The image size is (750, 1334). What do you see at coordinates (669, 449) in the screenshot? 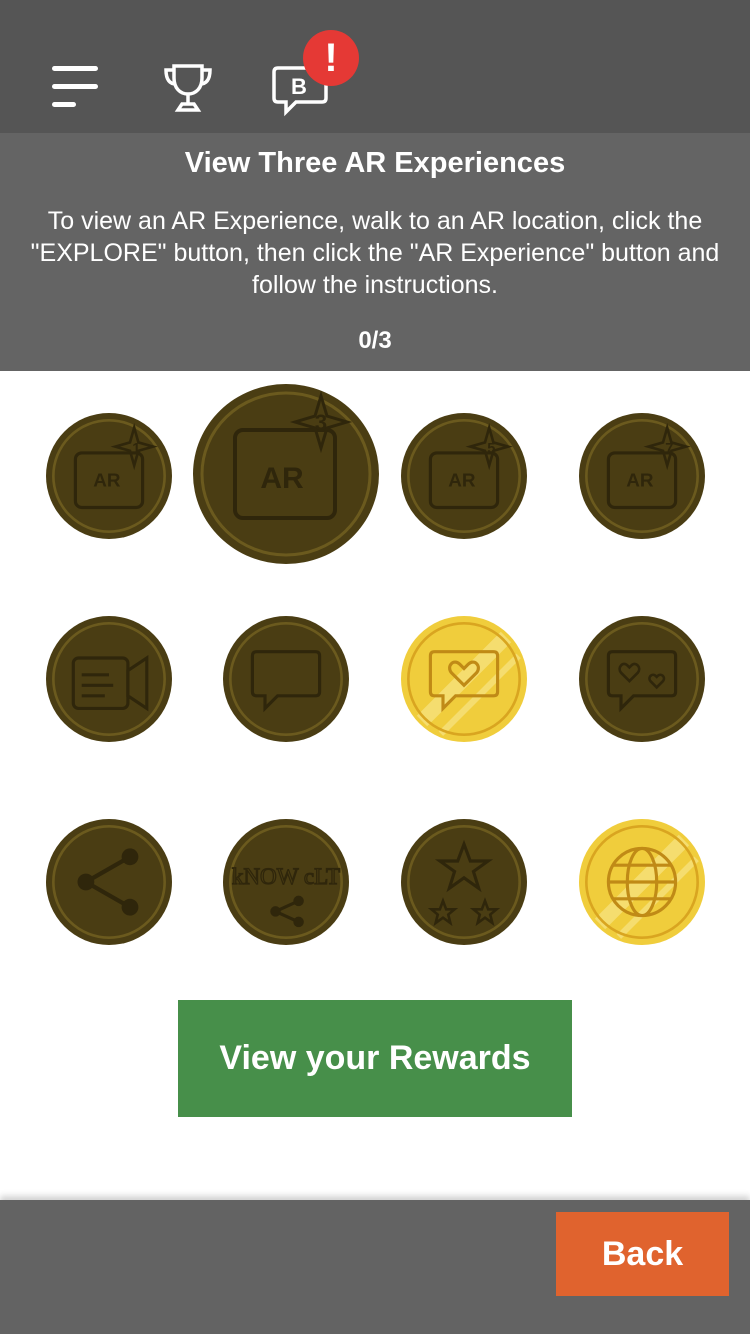
I see `ar-number: 7` at bounding box center [669, 449].